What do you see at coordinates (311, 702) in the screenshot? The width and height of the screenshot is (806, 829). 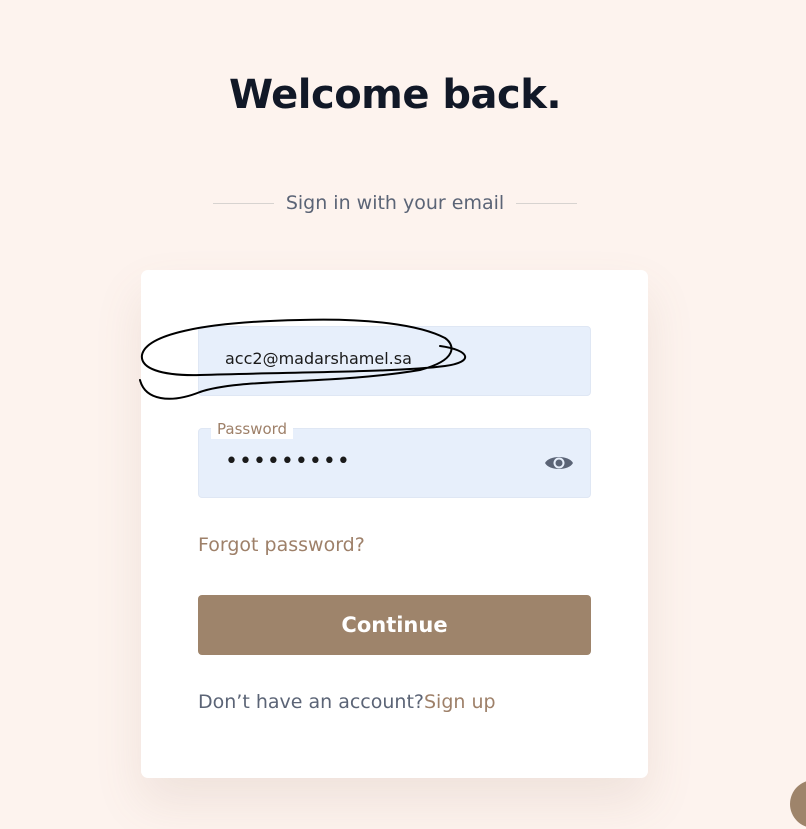 I see `signup-prompt: Don’t have an account?` at bounding box center [311, 702].